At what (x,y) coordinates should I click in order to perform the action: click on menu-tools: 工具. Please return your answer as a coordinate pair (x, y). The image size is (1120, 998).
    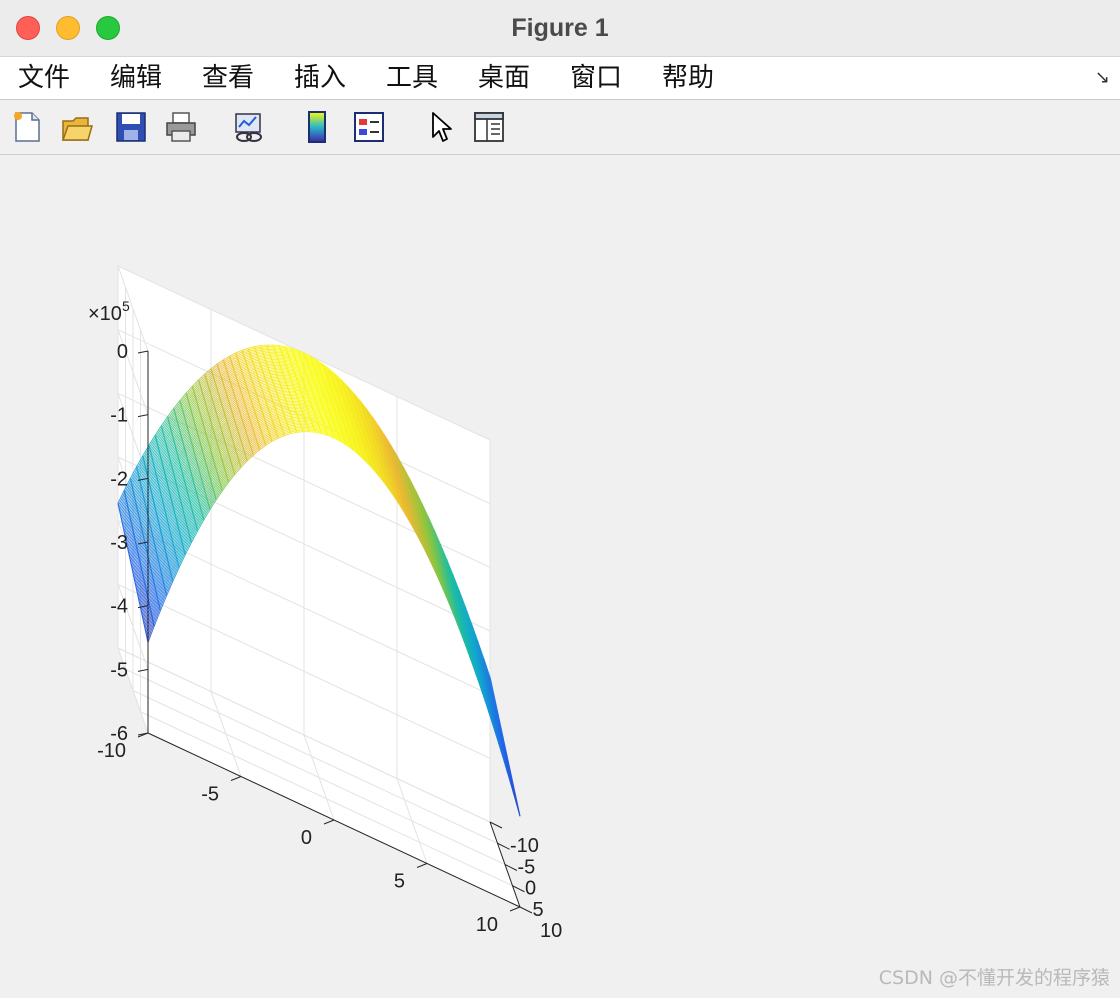
    Looking at the image, I should click on (412, 78).